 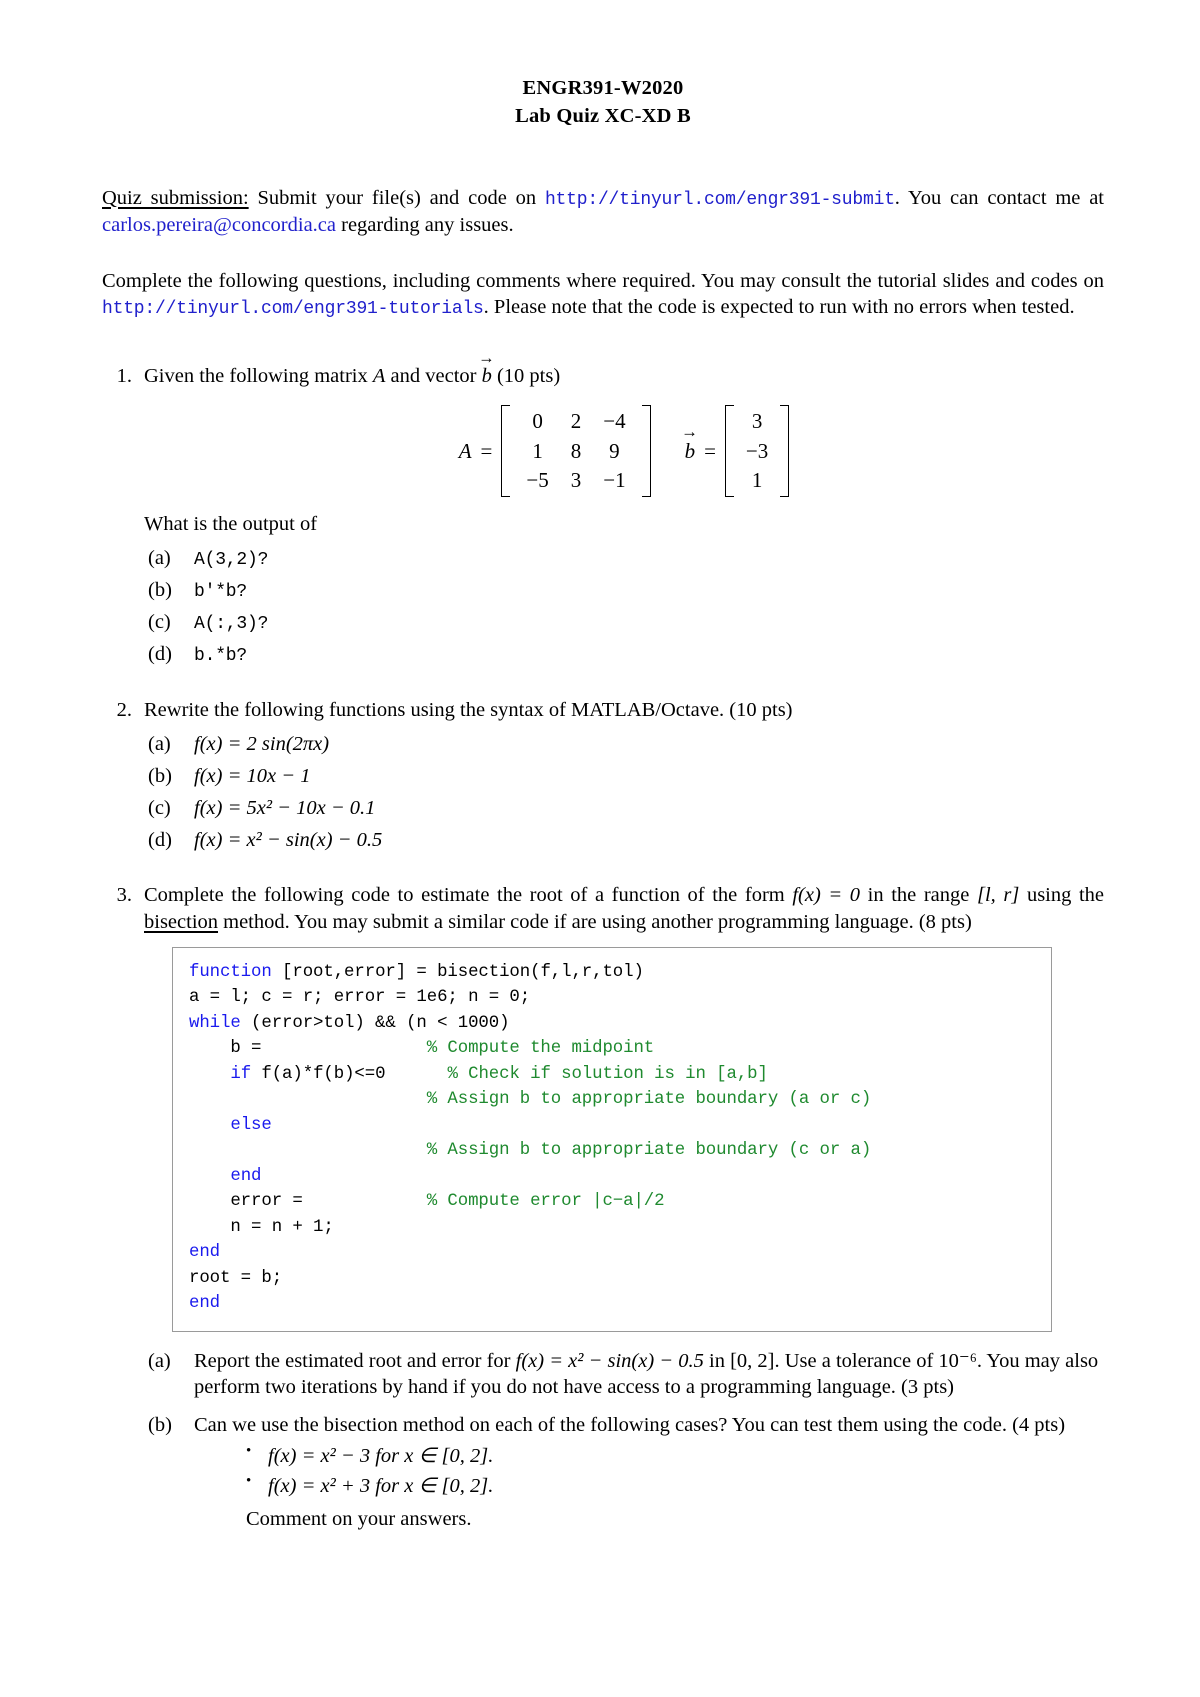 I want to click on quiz-name-line: Lab Quiz XC-XD B, so click(x=603, y=116).